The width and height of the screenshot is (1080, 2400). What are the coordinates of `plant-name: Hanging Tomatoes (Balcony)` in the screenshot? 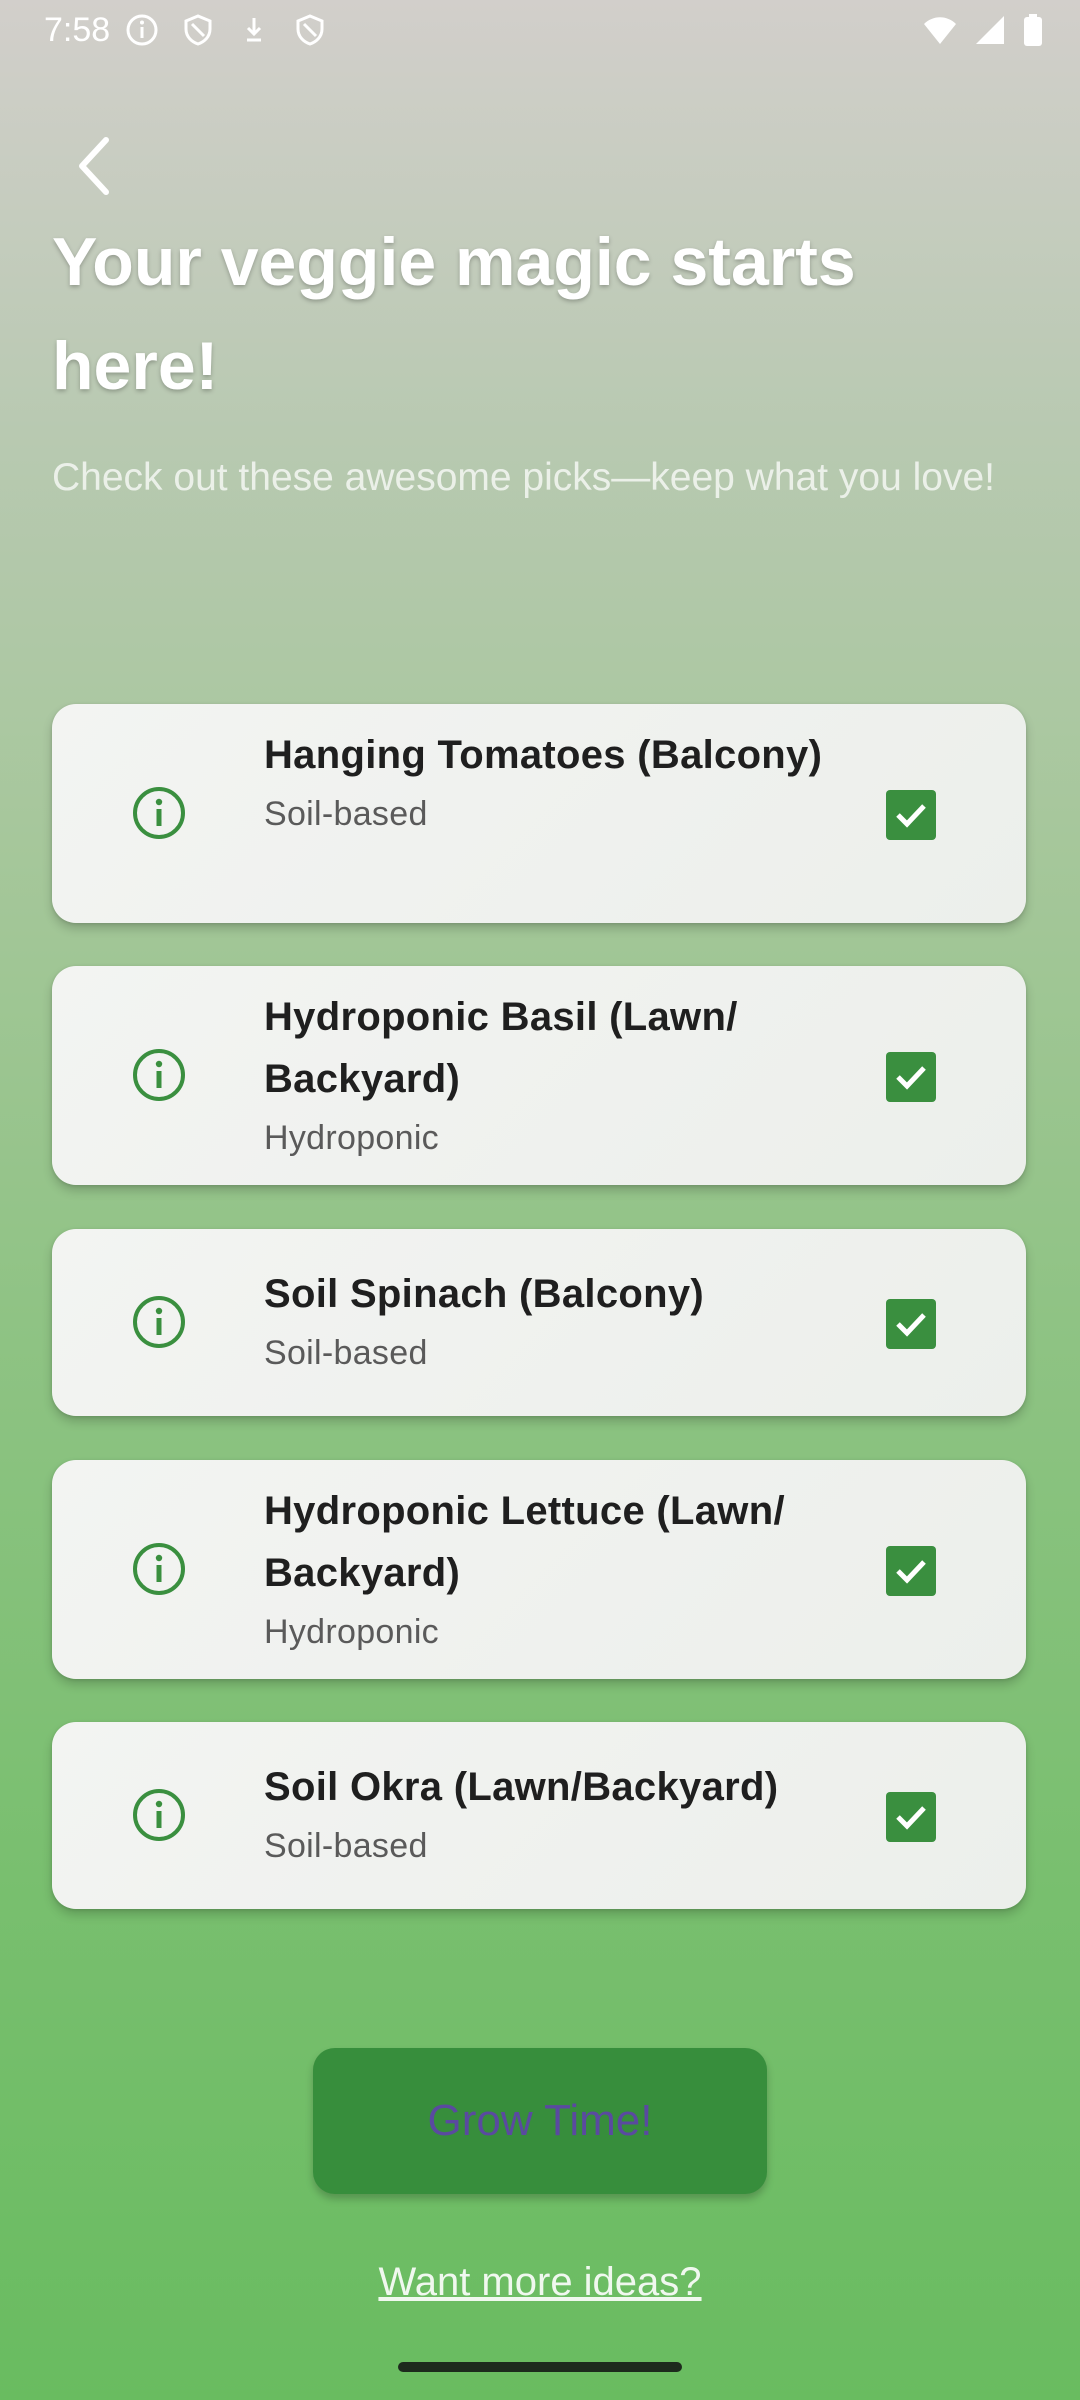 It's located at (543, 755).